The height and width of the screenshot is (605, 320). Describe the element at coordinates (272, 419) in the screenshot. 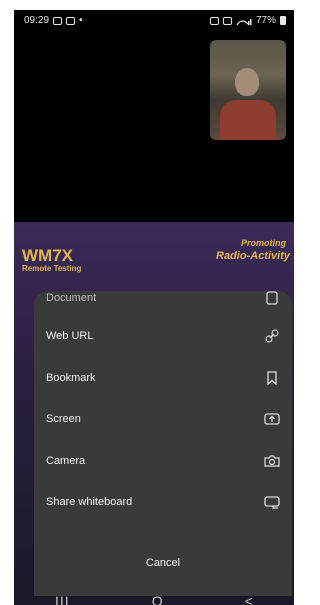

I see `screen-share-icon` at that location.